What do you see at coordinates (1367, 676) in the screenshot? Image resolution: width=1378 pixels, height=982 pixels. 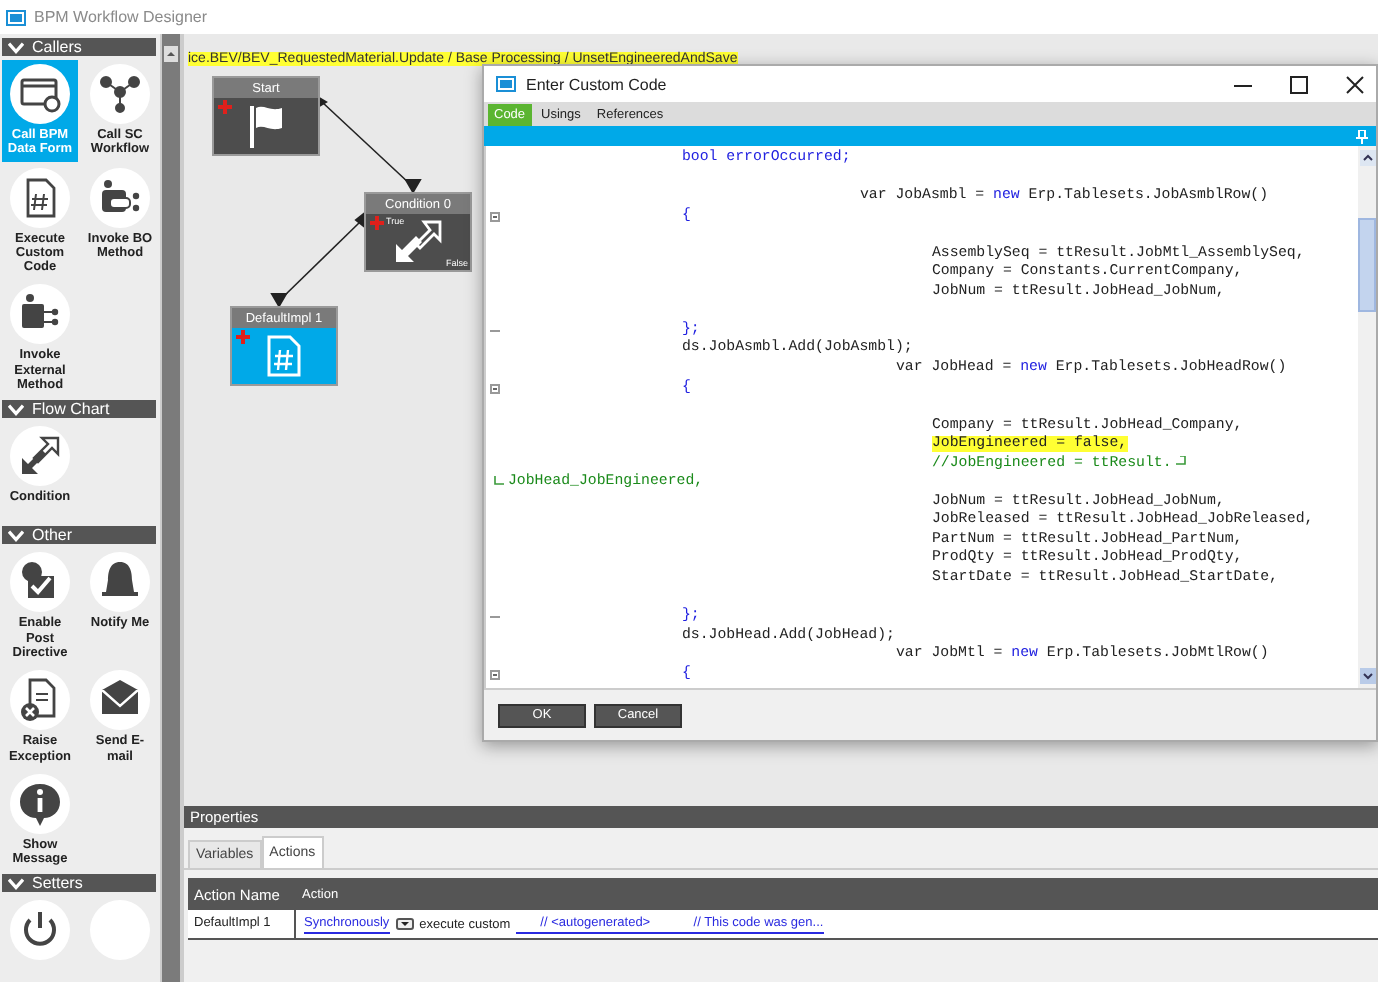 I see `scroll-down-icon` at bounding box center [1367, 676].